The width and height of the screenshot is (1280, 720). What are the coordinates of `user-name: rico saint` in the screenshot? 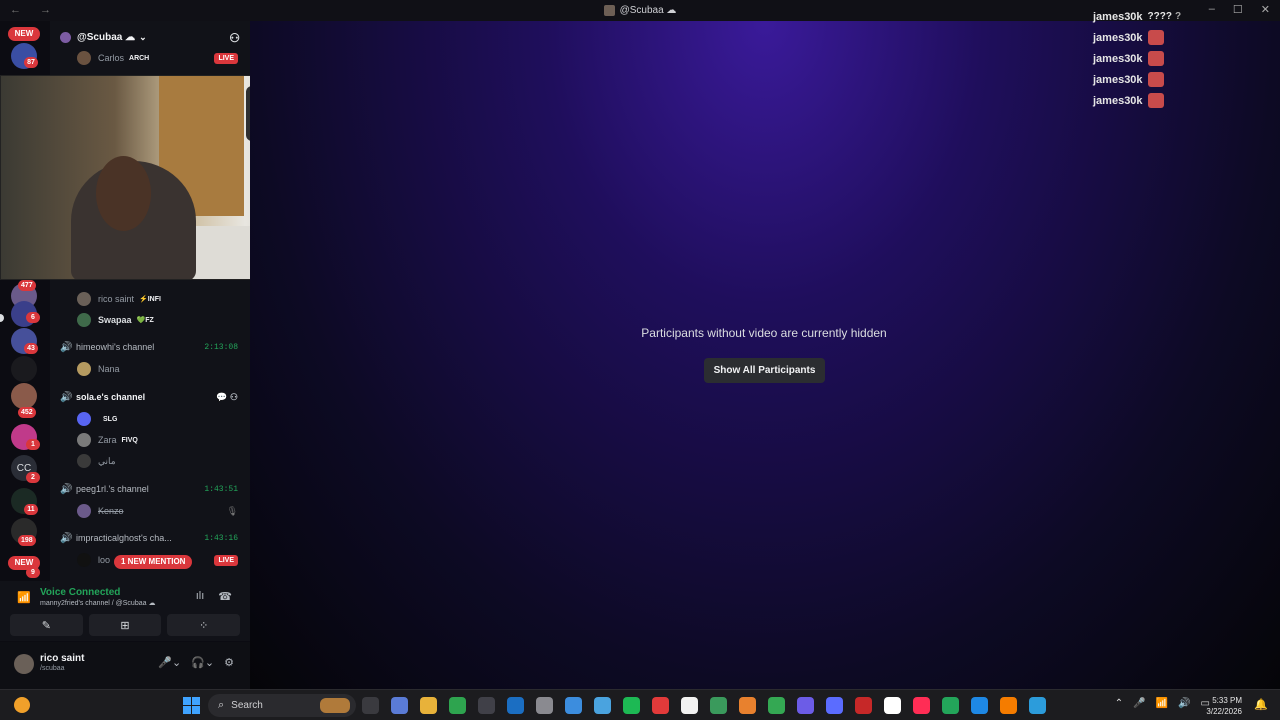 It's located at (62, 658).